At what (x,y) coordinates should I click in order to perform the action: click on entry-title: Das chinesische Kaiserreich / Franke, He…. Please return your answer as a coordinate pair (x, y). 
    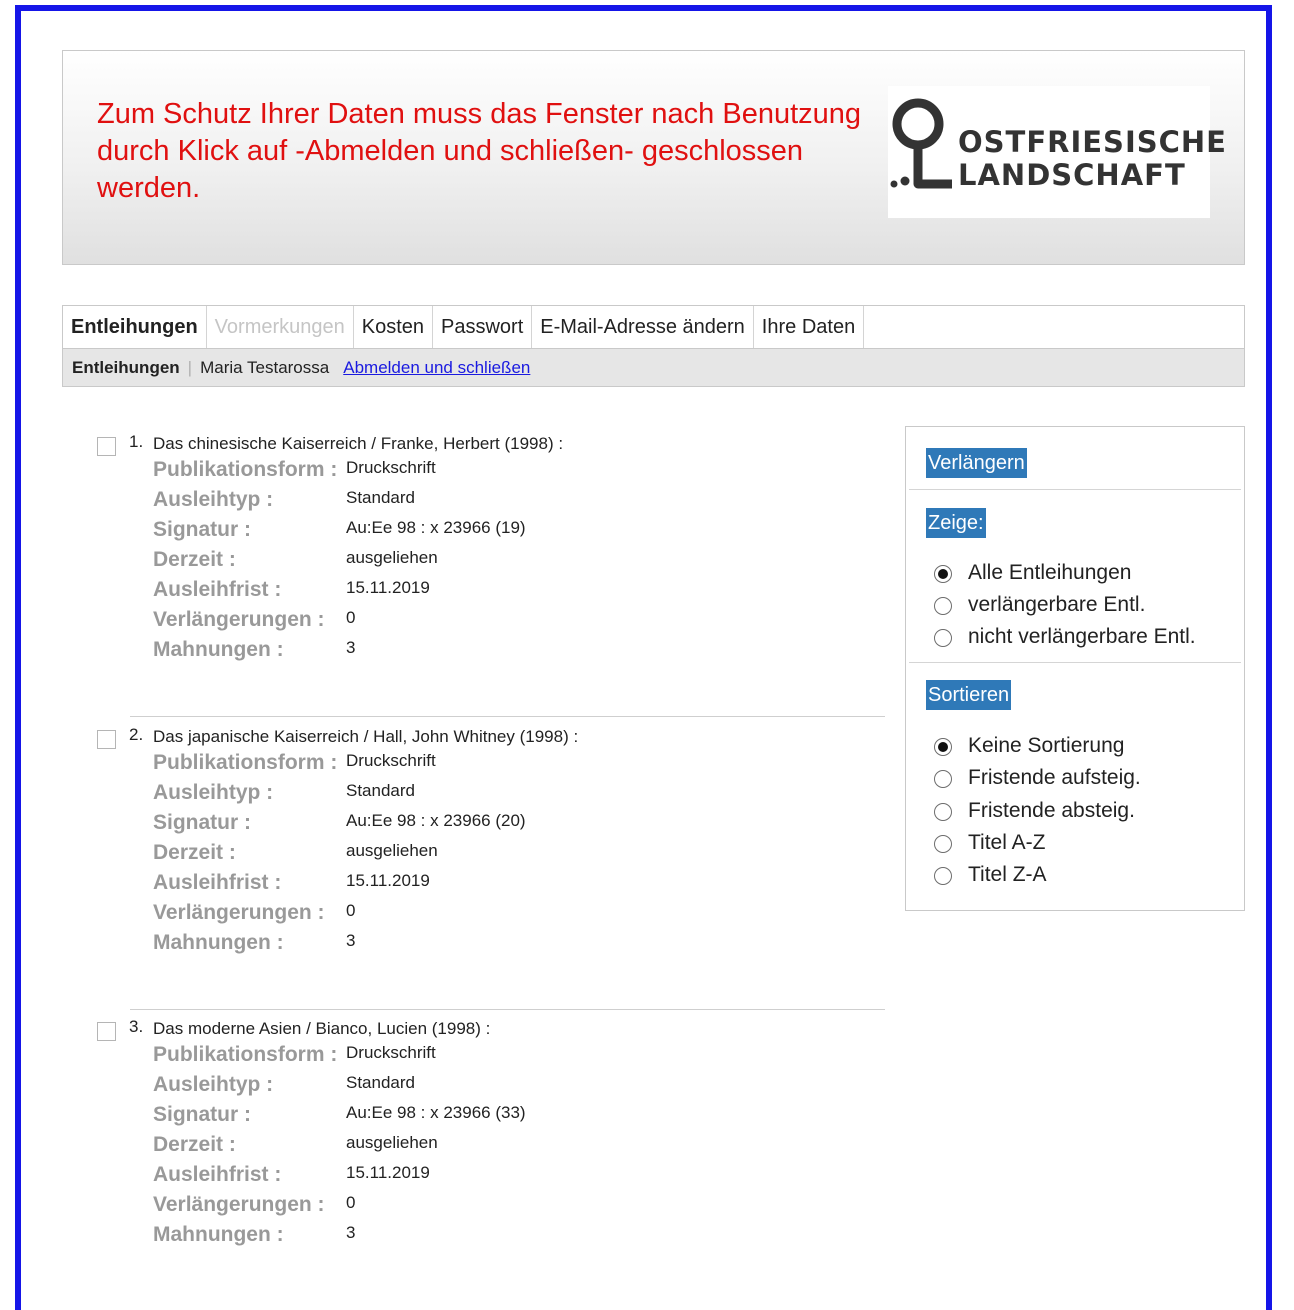
    Looking at the image, I should click on (358, 443).